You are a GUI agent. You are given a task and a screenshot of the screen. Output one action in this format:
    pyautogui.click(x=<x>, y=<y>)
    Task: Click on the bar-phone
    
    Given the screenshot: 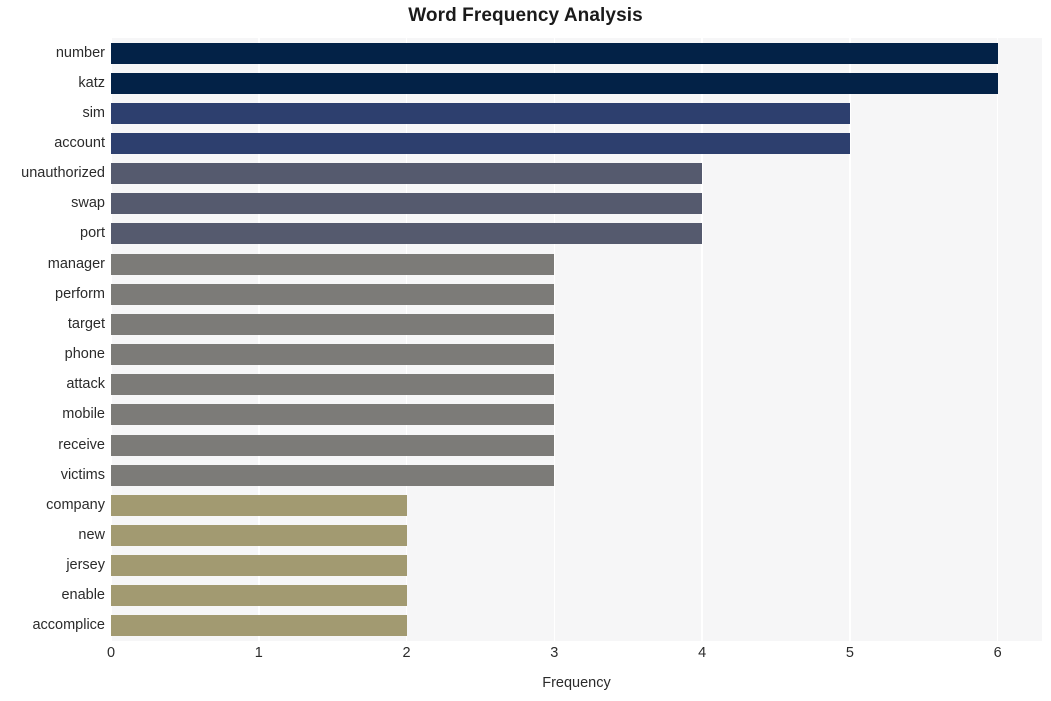 What is the action you would take?
    pyautogui.click(x=333, y=355)
    